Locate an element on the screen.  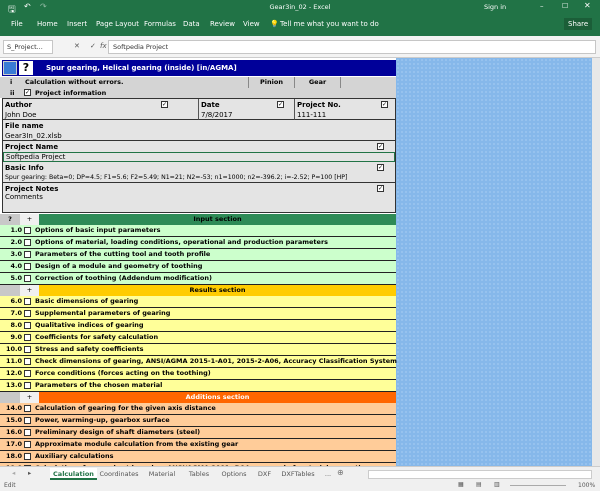
date-checkbox: ✓ is located at coordinates (280, 104).